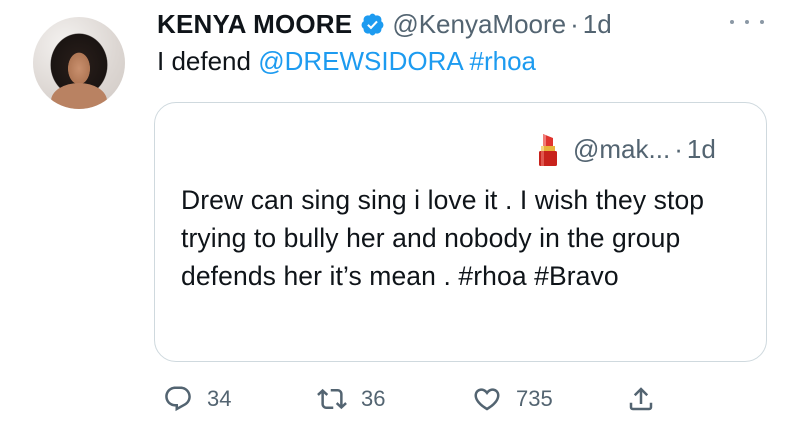 This screenshot has width=800, height=433. I want to click on lipstick-icon, so click(548, 150).